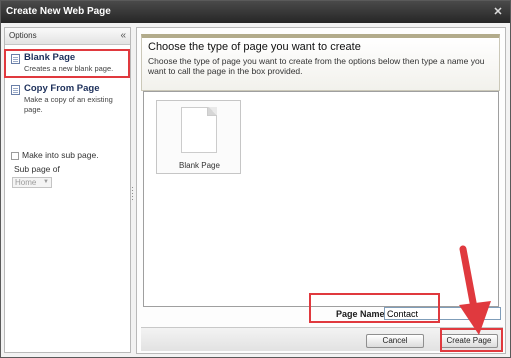 This screenshot has width=511, height=358. I want to click on page-name-input, so click(442, 313).